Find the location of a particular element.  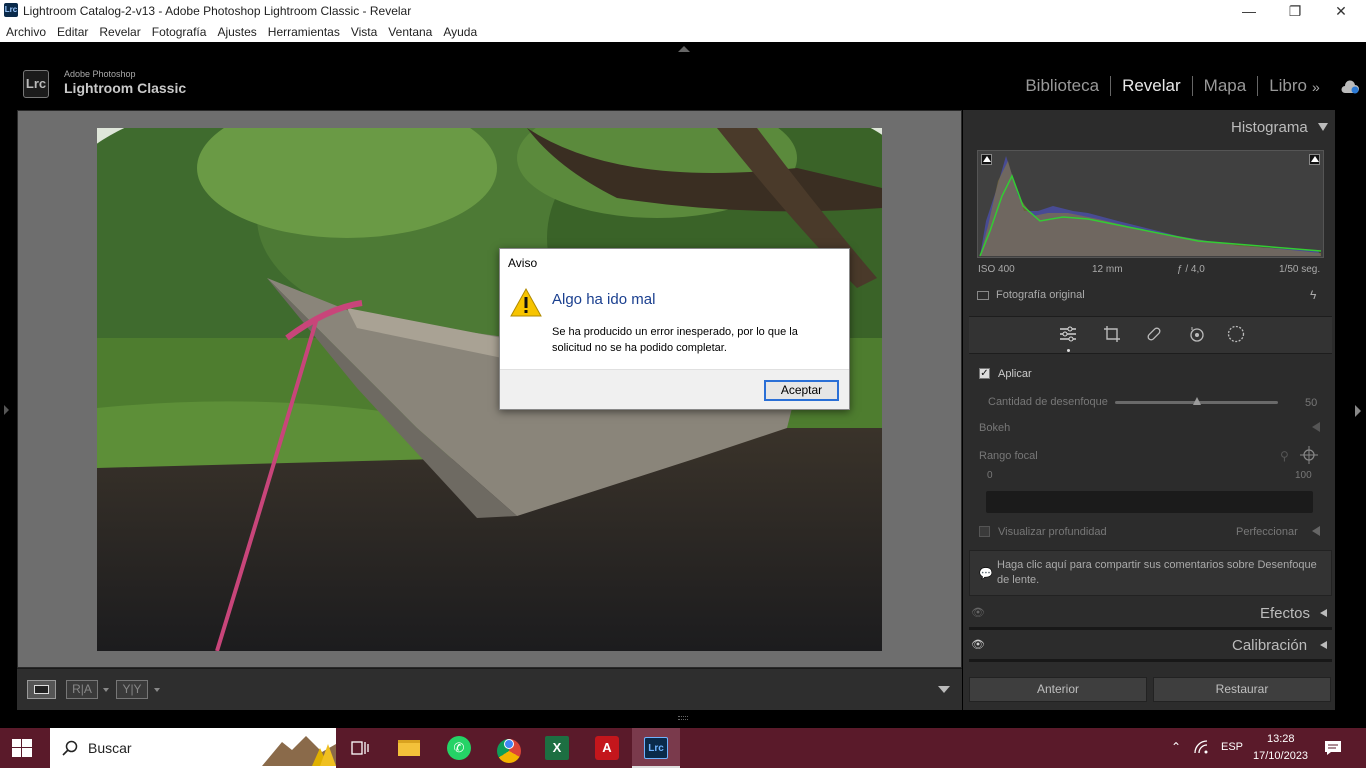

tray-chevron-up-icon: ⌃ is located at coordinates (1176, 747).